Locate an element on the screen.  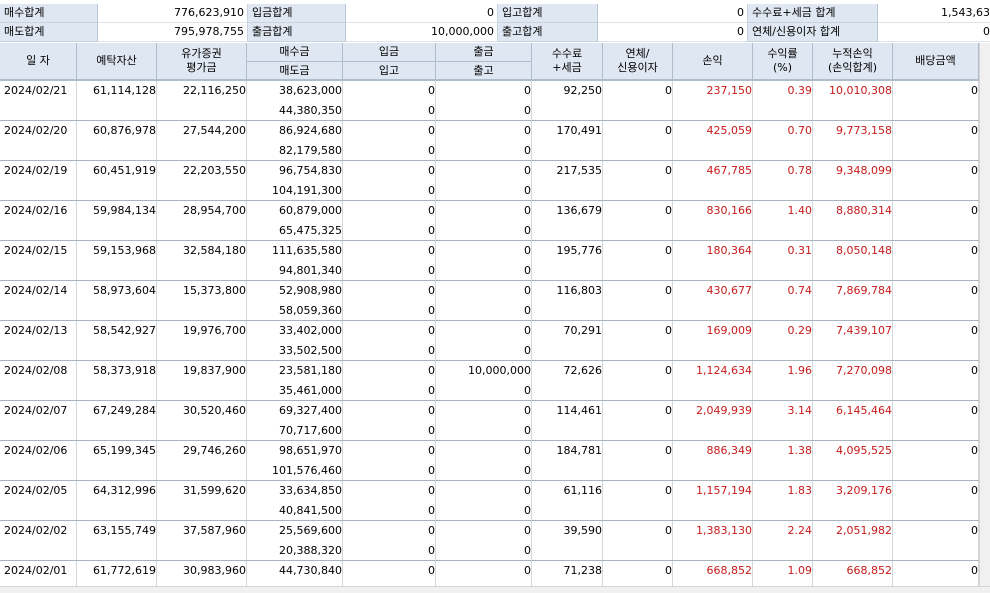
cell-buy-amount: 52,908,980 is located at coordinates (310, 290).